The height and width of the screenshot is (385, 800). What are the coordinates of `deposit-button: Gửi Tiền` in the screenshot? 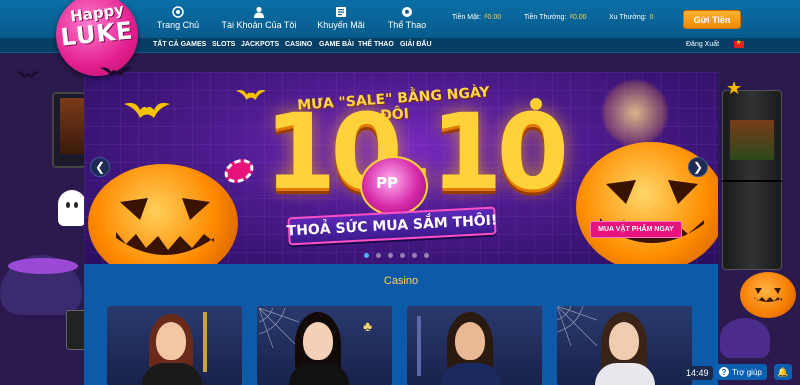 It's located at (712, 19).